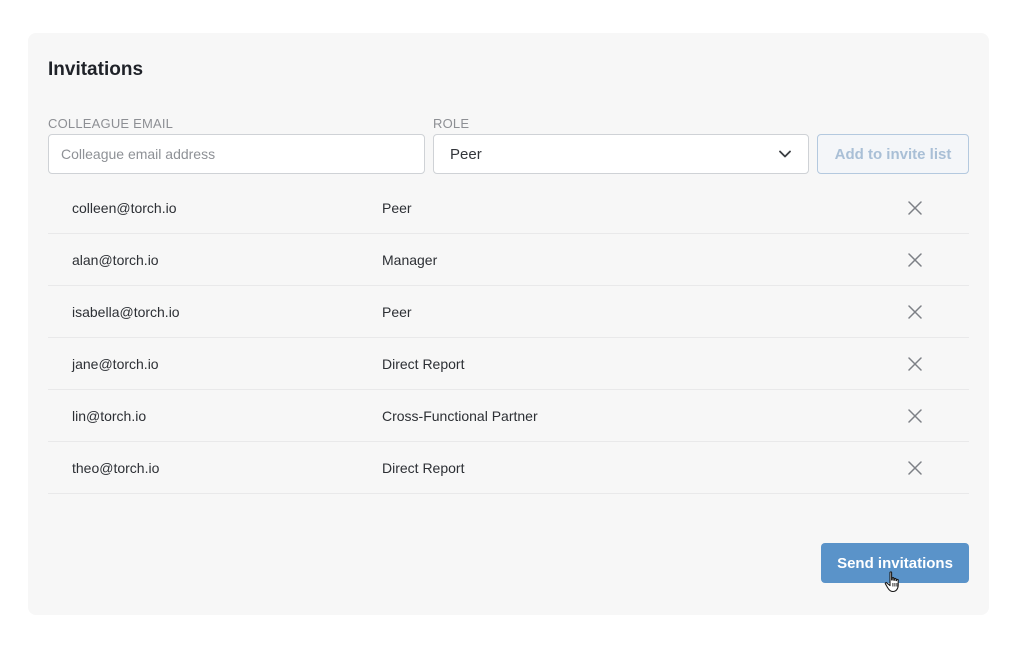  Describe the element at coordinates (460, 415) in the screenshot. I see `invite-role: Cross-Functional Partner` at that location.